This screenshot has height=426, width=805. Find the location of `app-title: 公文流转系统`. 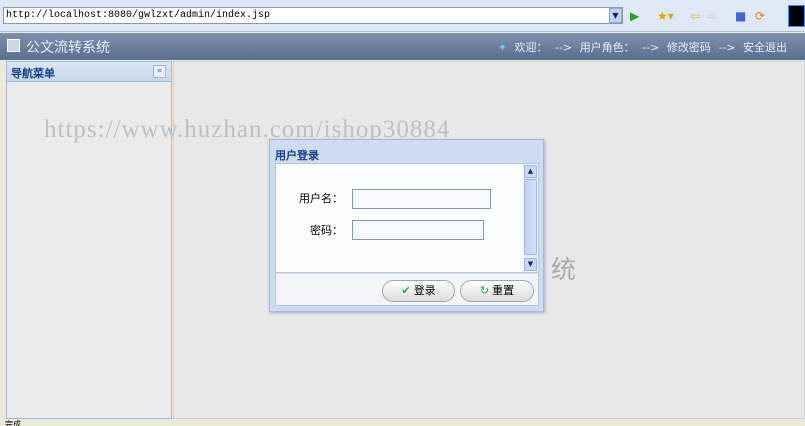

app-title: 公文流转系统 is located at coordinates (68, 48).